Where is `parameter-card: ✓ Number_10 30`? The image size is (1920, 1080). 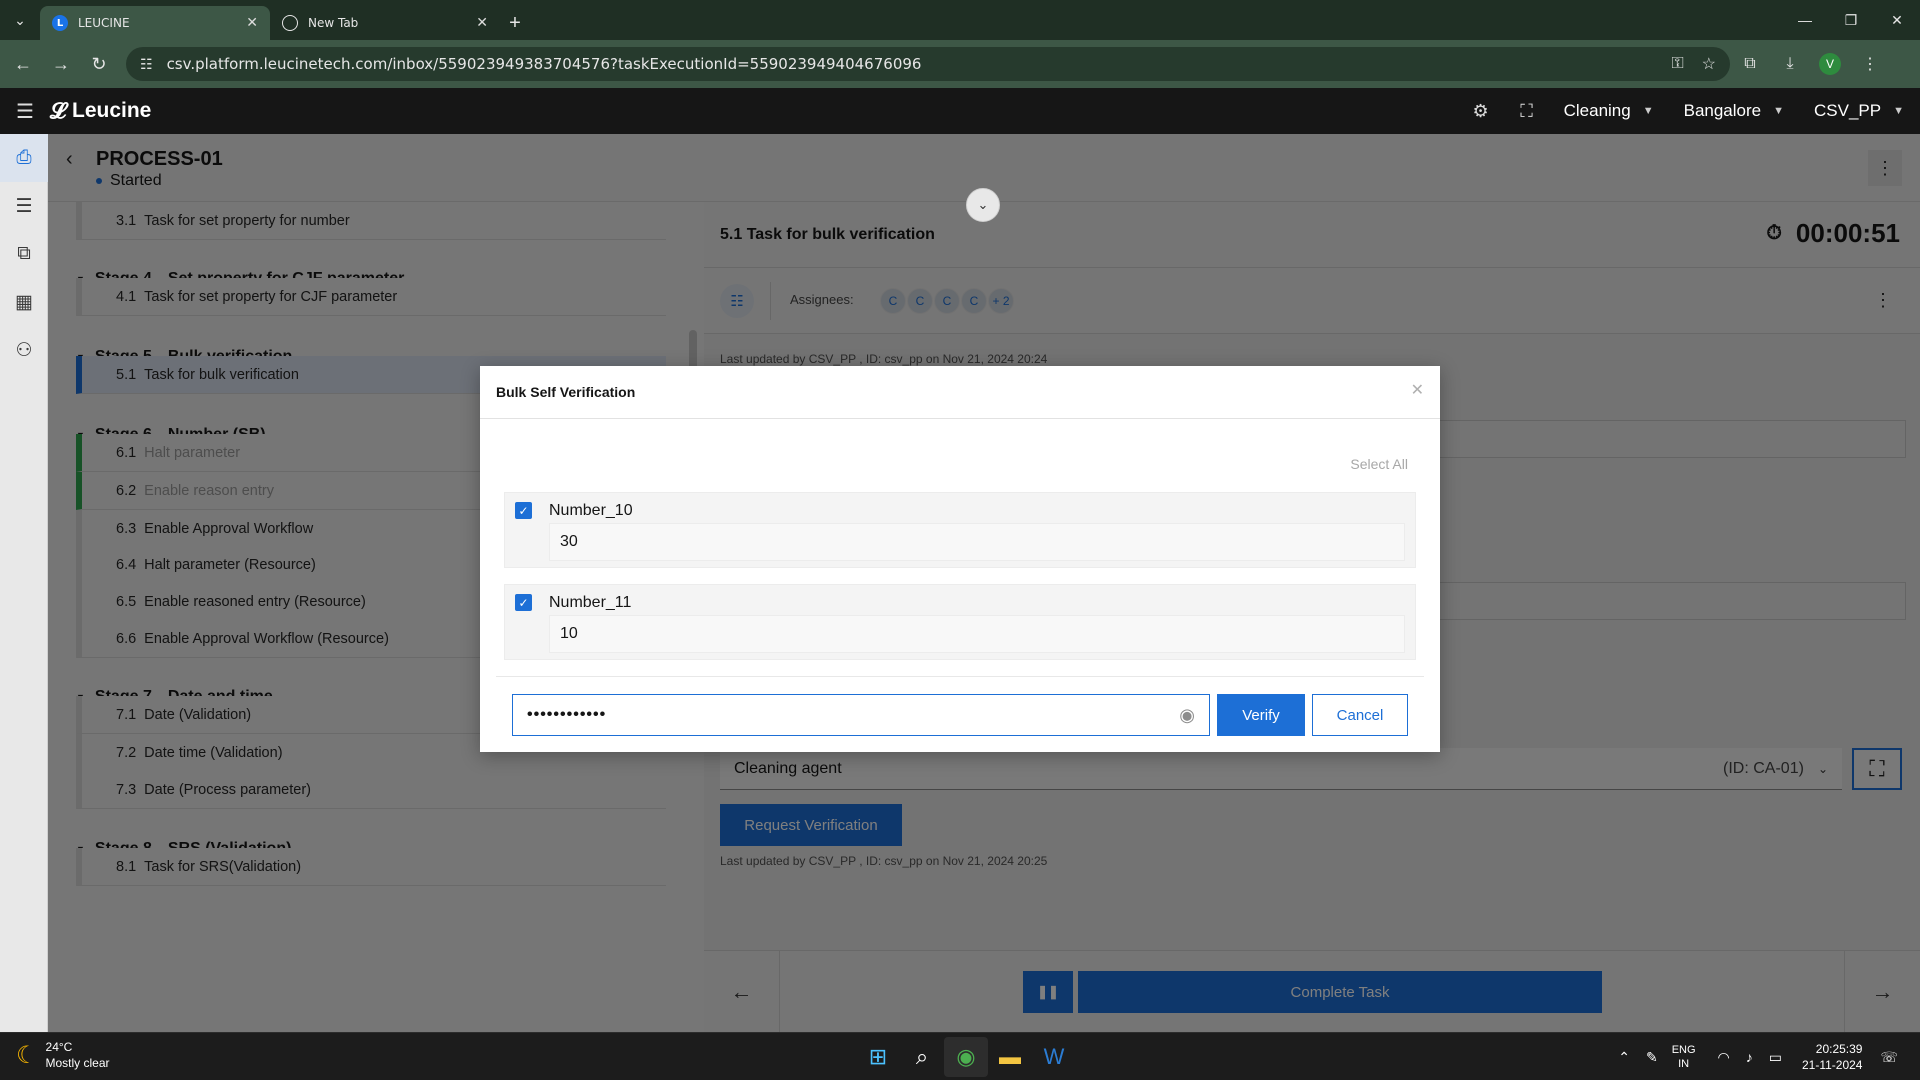
parameter-card: ✓ Number_10 30 is located at coordinates (960, 530).